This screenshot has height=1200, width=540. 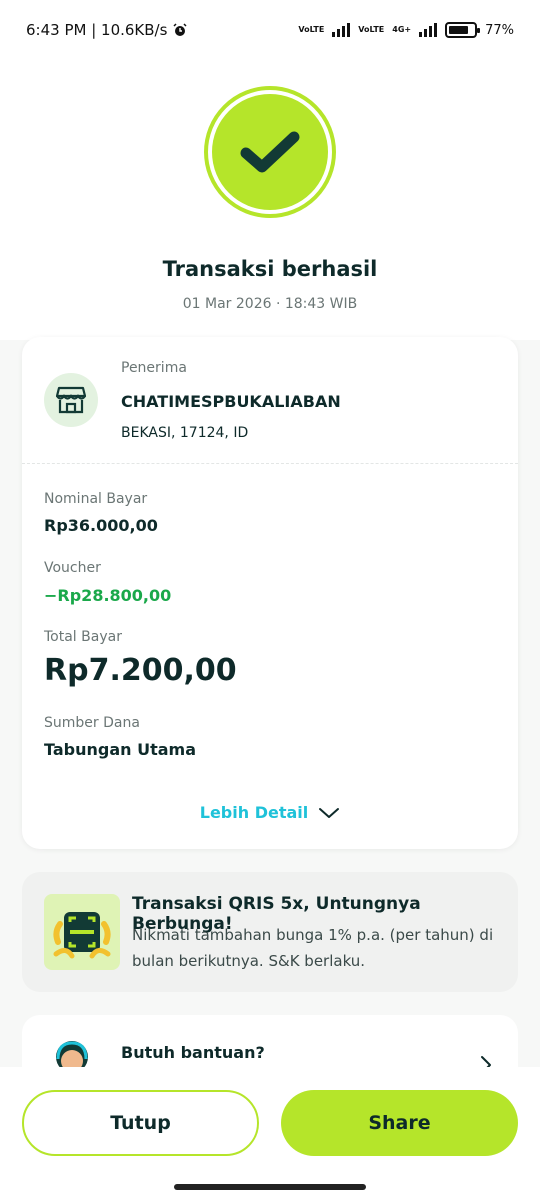 What do you see at coordinates (180, 29) in the screenshot?
I see `alarm-icon` at bounding box center [180, 29].